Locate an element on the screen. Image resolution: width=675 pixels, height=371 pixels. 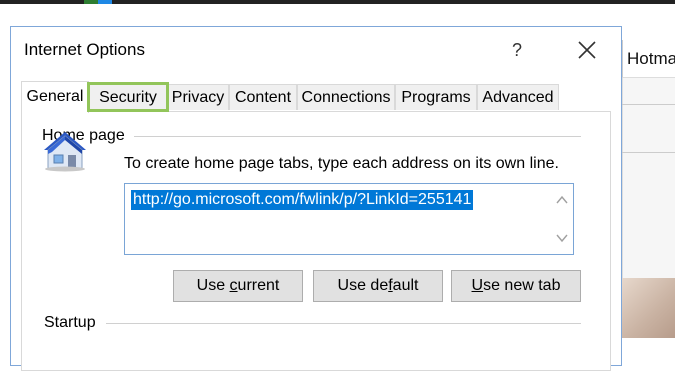
tab-advanced: Advanced is located at coordinates (518, 97).